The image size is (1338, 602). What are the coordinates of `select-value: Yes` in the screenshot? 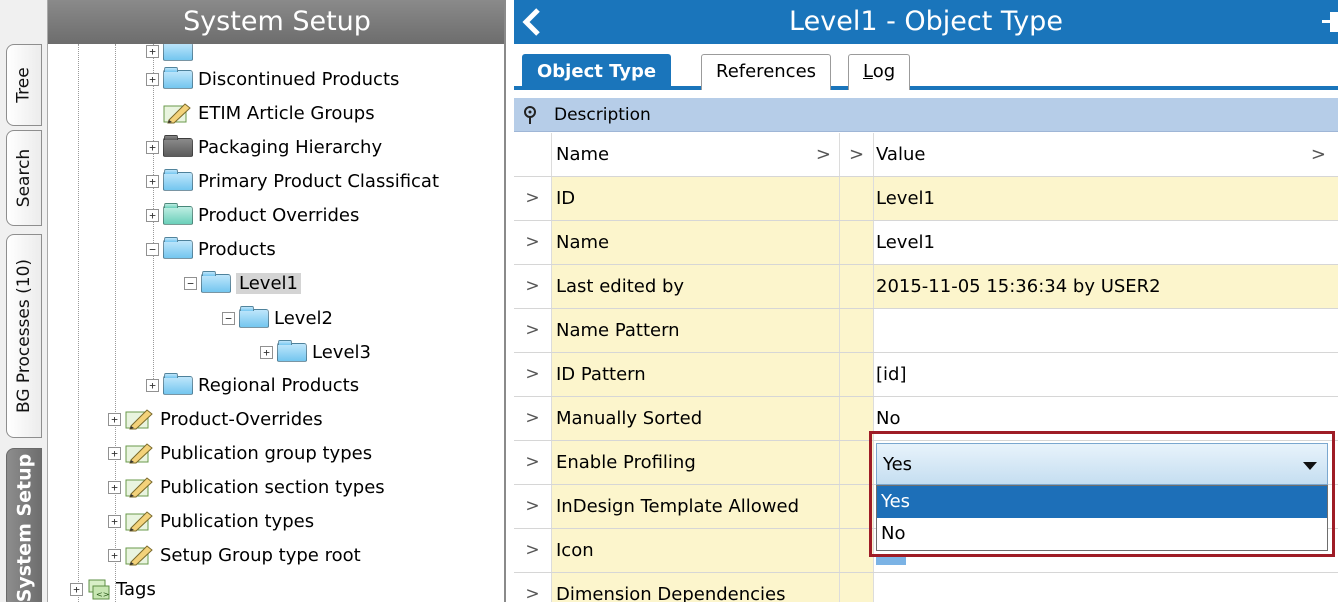 It's located at (898, 464).